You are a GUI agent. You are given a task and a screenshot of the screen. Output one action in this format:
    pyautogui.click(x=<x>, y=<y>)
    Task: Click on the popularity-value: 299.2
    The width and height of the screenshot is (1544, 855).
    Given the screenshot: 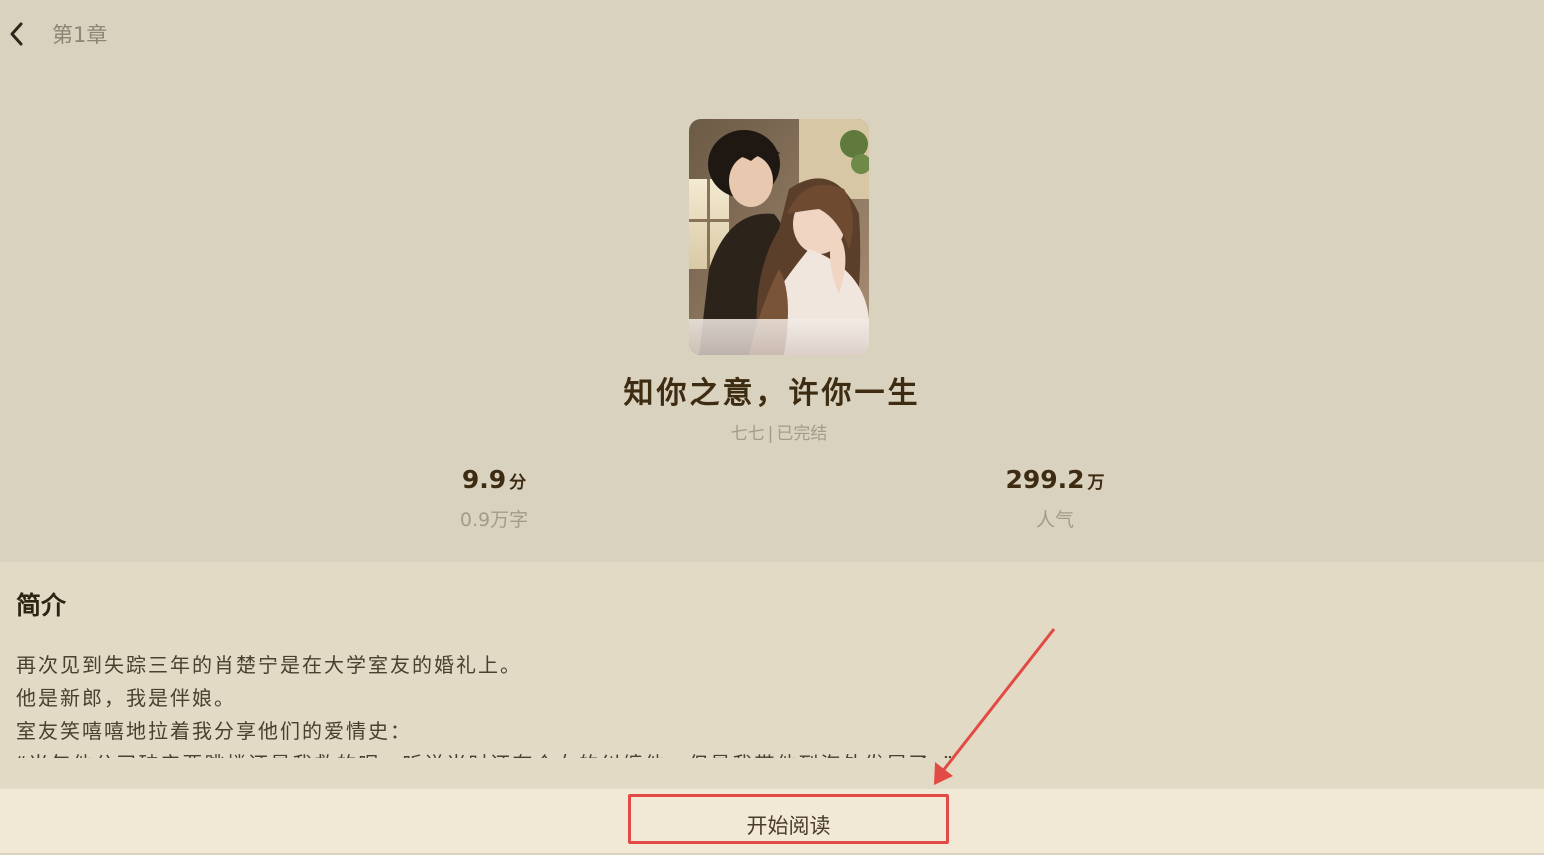 What is the action you would take?
    pyautogui.click(x=1045, y=479)
    